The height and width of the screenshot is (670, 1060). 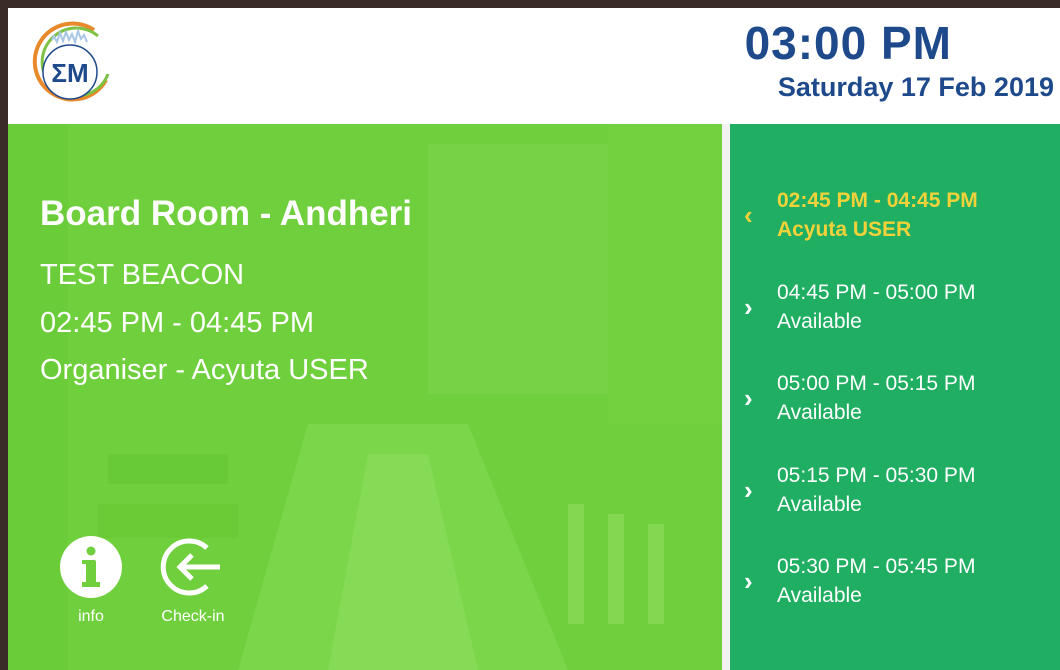 What do you see at coordinates (877, 200) in the screenshot?
I see `slot-time-range: 02:45 PM - 04:45 PM` at bounding box center [877, 200].